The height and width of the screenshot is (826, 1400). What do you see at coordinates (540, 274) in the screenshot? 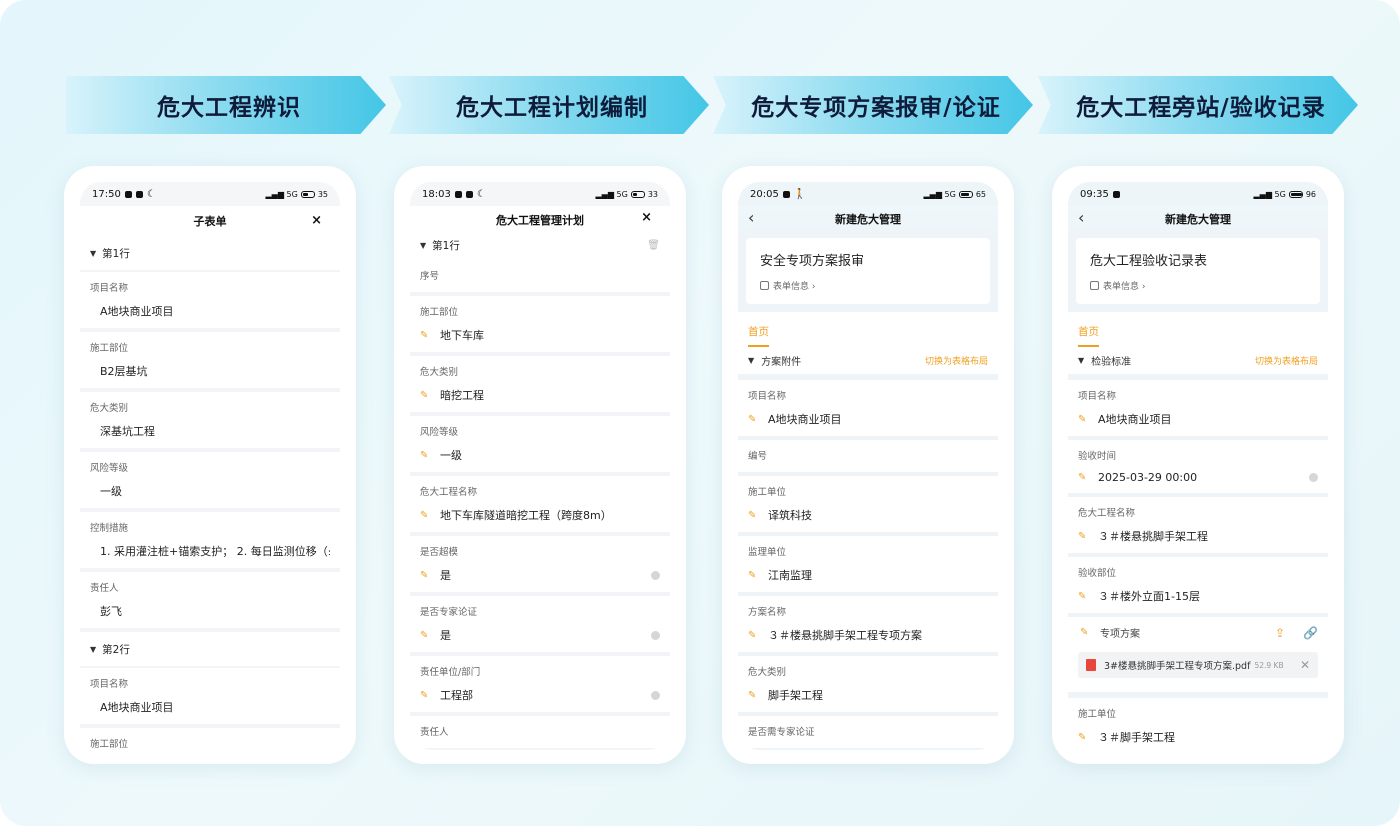
I see `form-field: 序号` at bounding box center [540, 274].